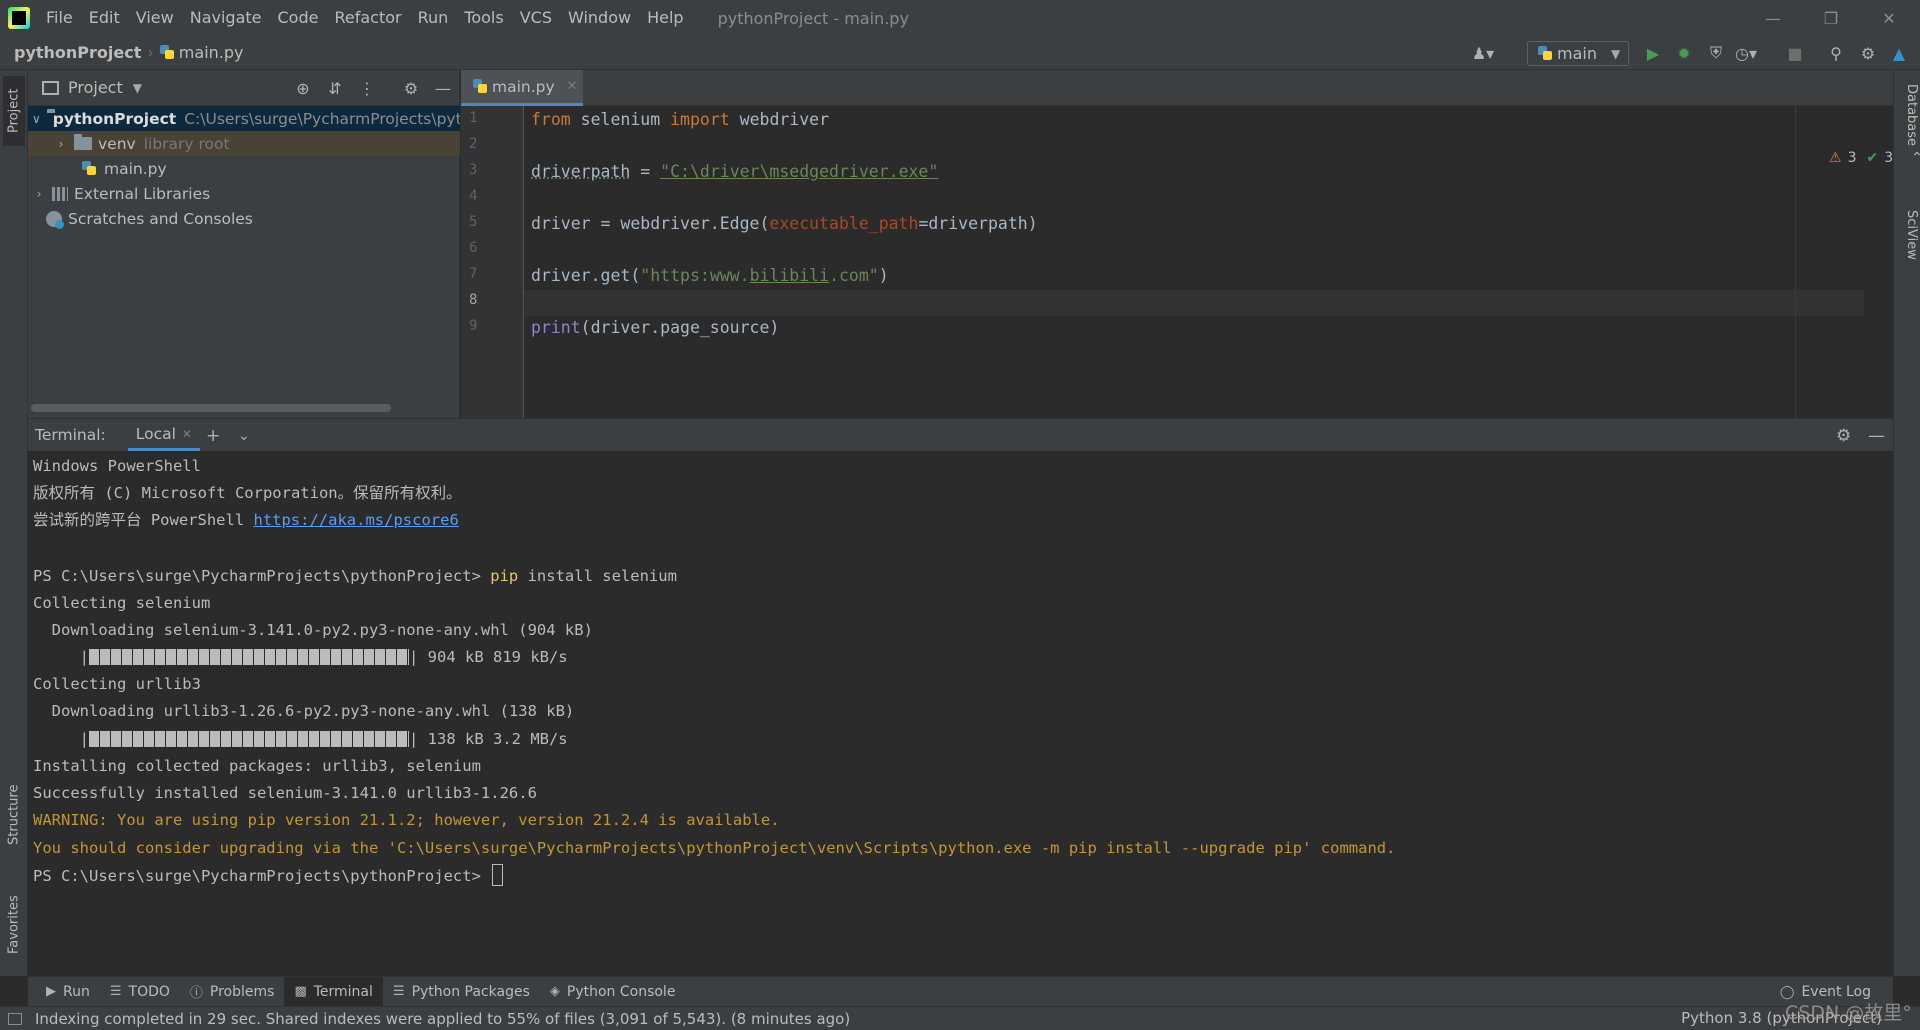  Describe the element at coordinates (232, 992) in the screenshot. I see `tool-tab-problems: ⓘ Problems` at that location.